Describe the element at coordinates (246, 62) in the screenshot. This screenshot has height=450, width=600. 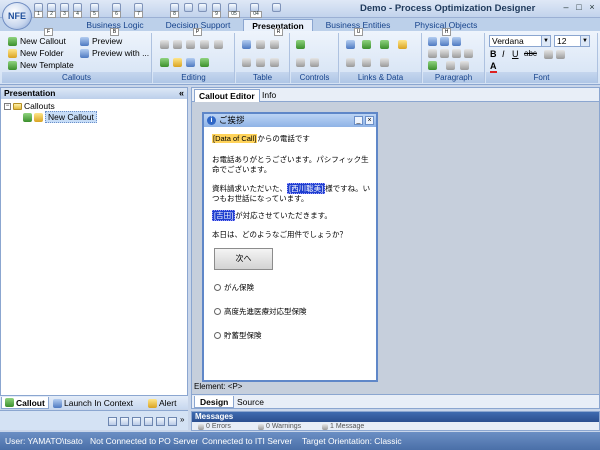
I see `merge-cells-icon` at that location.